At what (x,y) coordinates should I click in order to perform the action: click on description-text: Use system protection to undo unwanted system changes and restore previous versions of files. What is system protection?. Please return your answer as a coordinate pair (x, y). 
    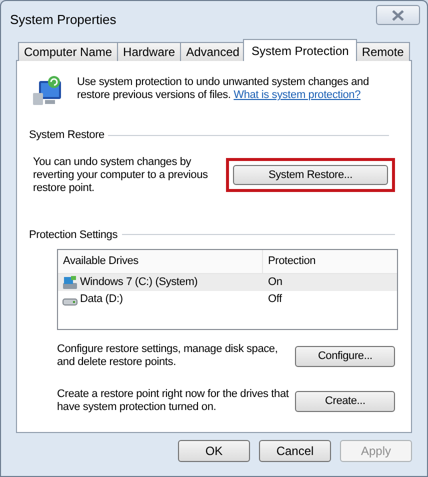
    Looking at the image, I should click on (223, 88).